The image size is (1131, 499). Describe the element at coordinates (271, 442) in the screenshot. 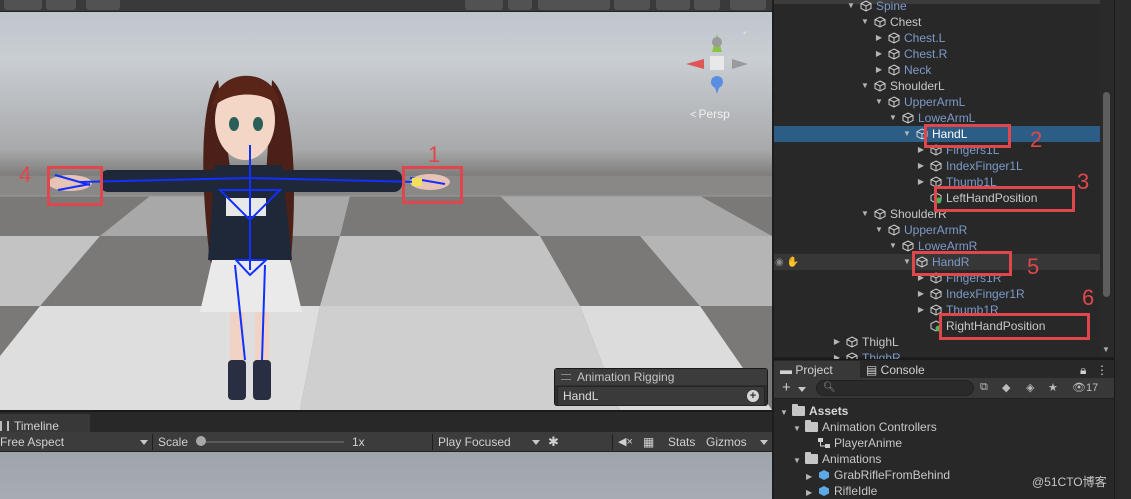

I see `scale-slider-track` at that location.